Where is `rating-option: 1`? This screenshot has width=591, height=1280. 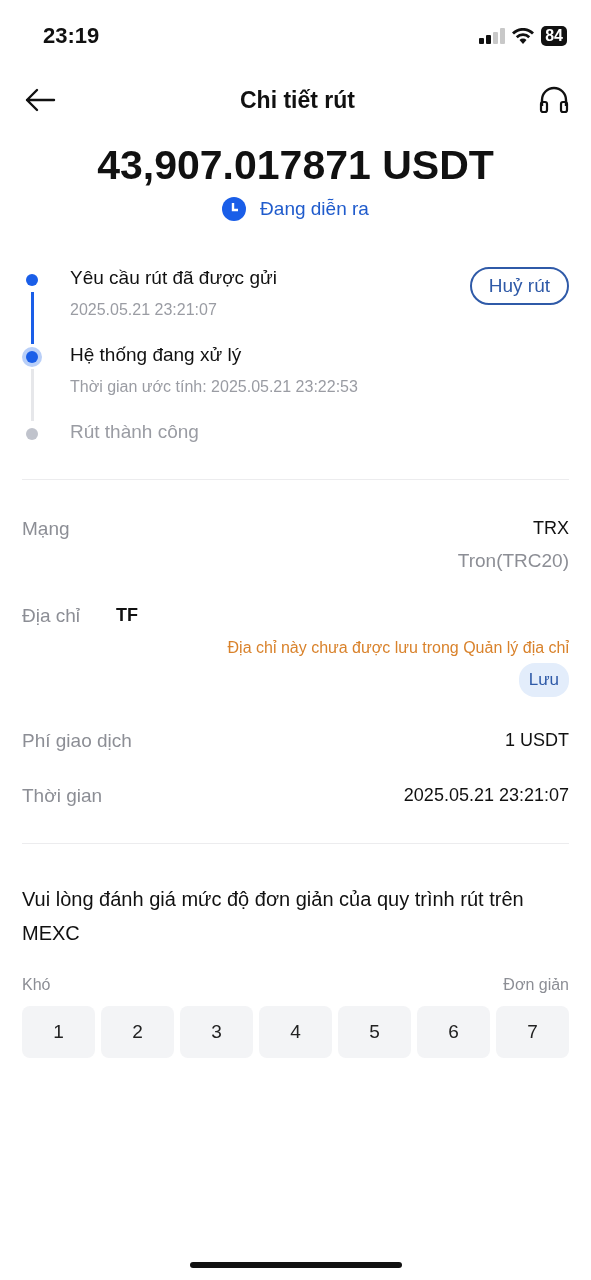 rating-option: 1 is located at coordinates (58, 1032).